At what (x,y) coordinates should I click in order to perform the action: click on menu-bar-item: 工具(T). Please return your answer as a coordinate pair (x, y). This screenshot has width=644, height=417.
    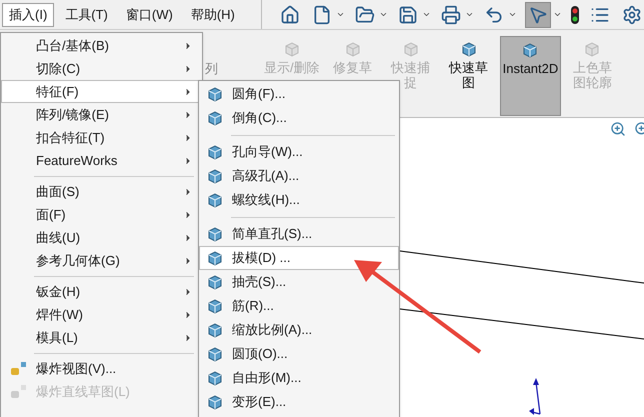
    Looking at the image, I should click on (86, 14).